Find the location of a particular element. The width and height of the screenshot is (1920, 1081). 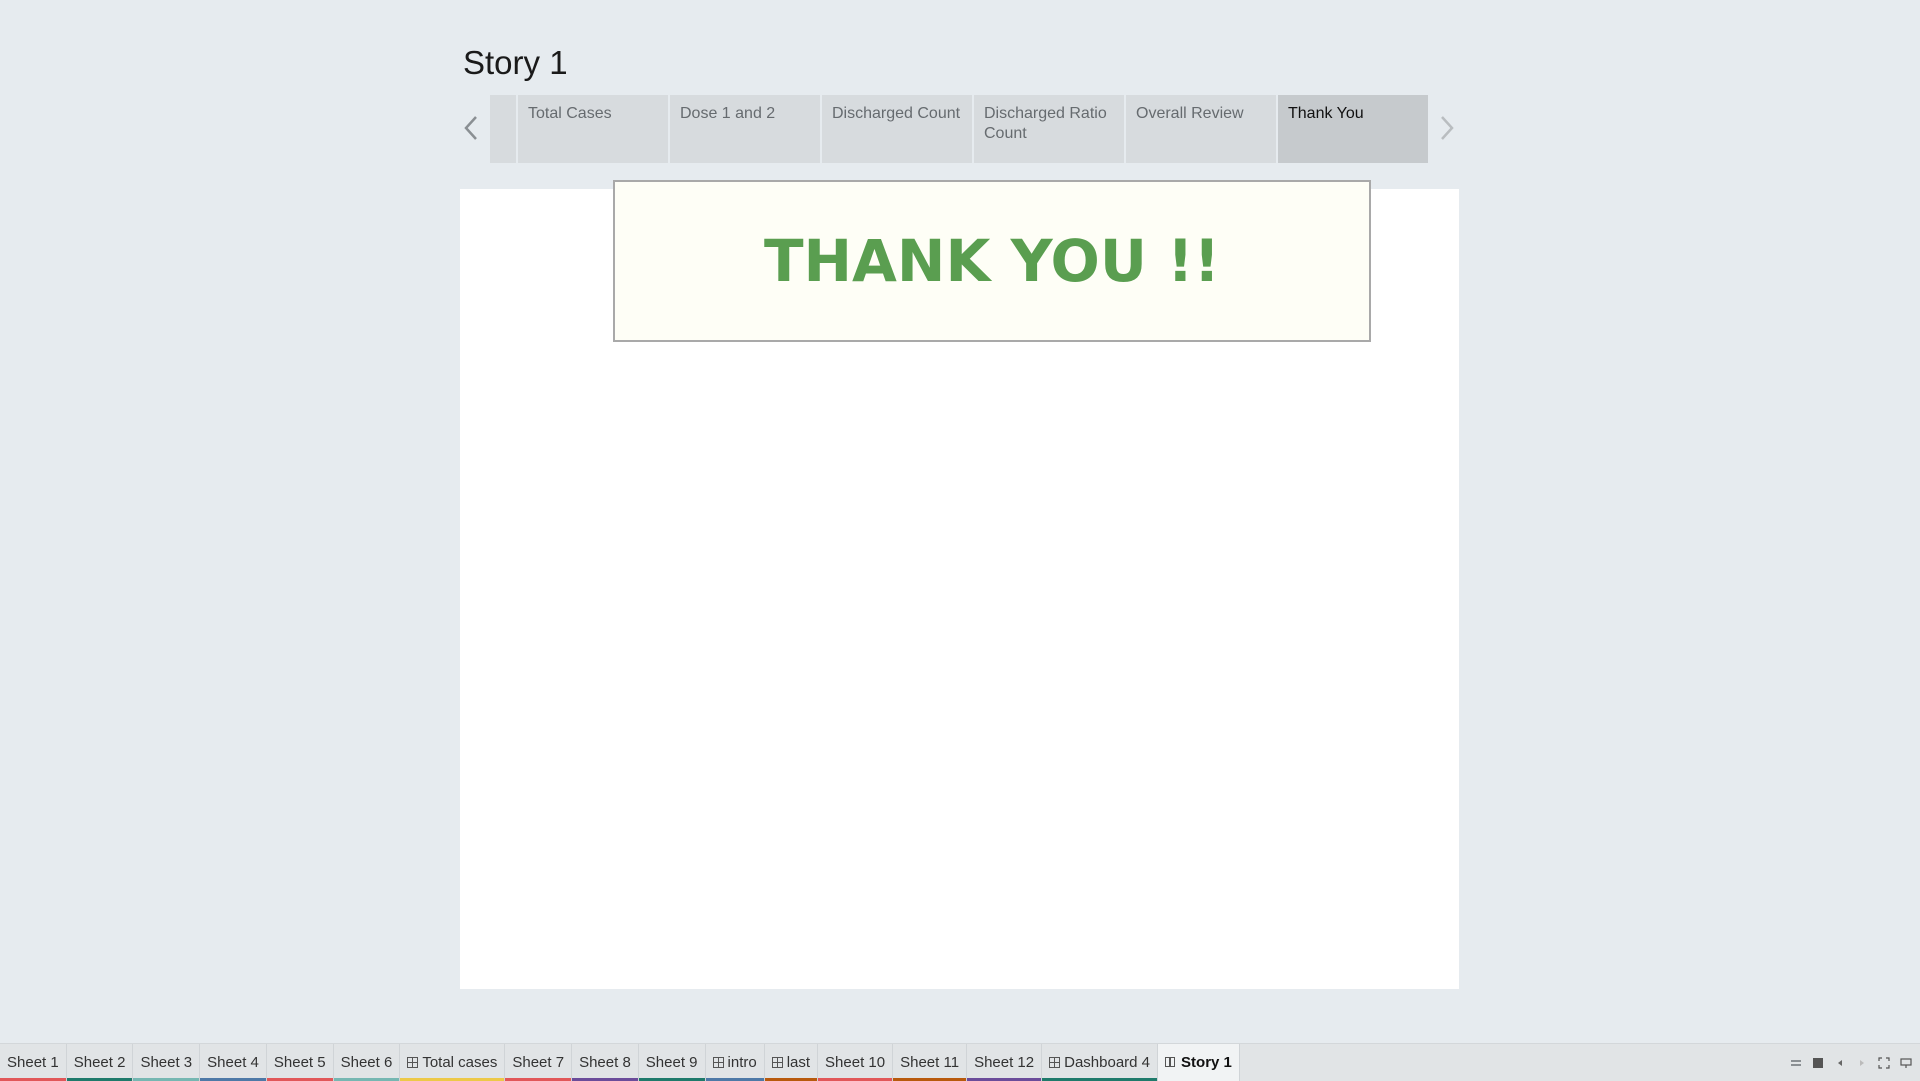

thank-you-text: THANK YOU !! is located at coordinates (992, 261).